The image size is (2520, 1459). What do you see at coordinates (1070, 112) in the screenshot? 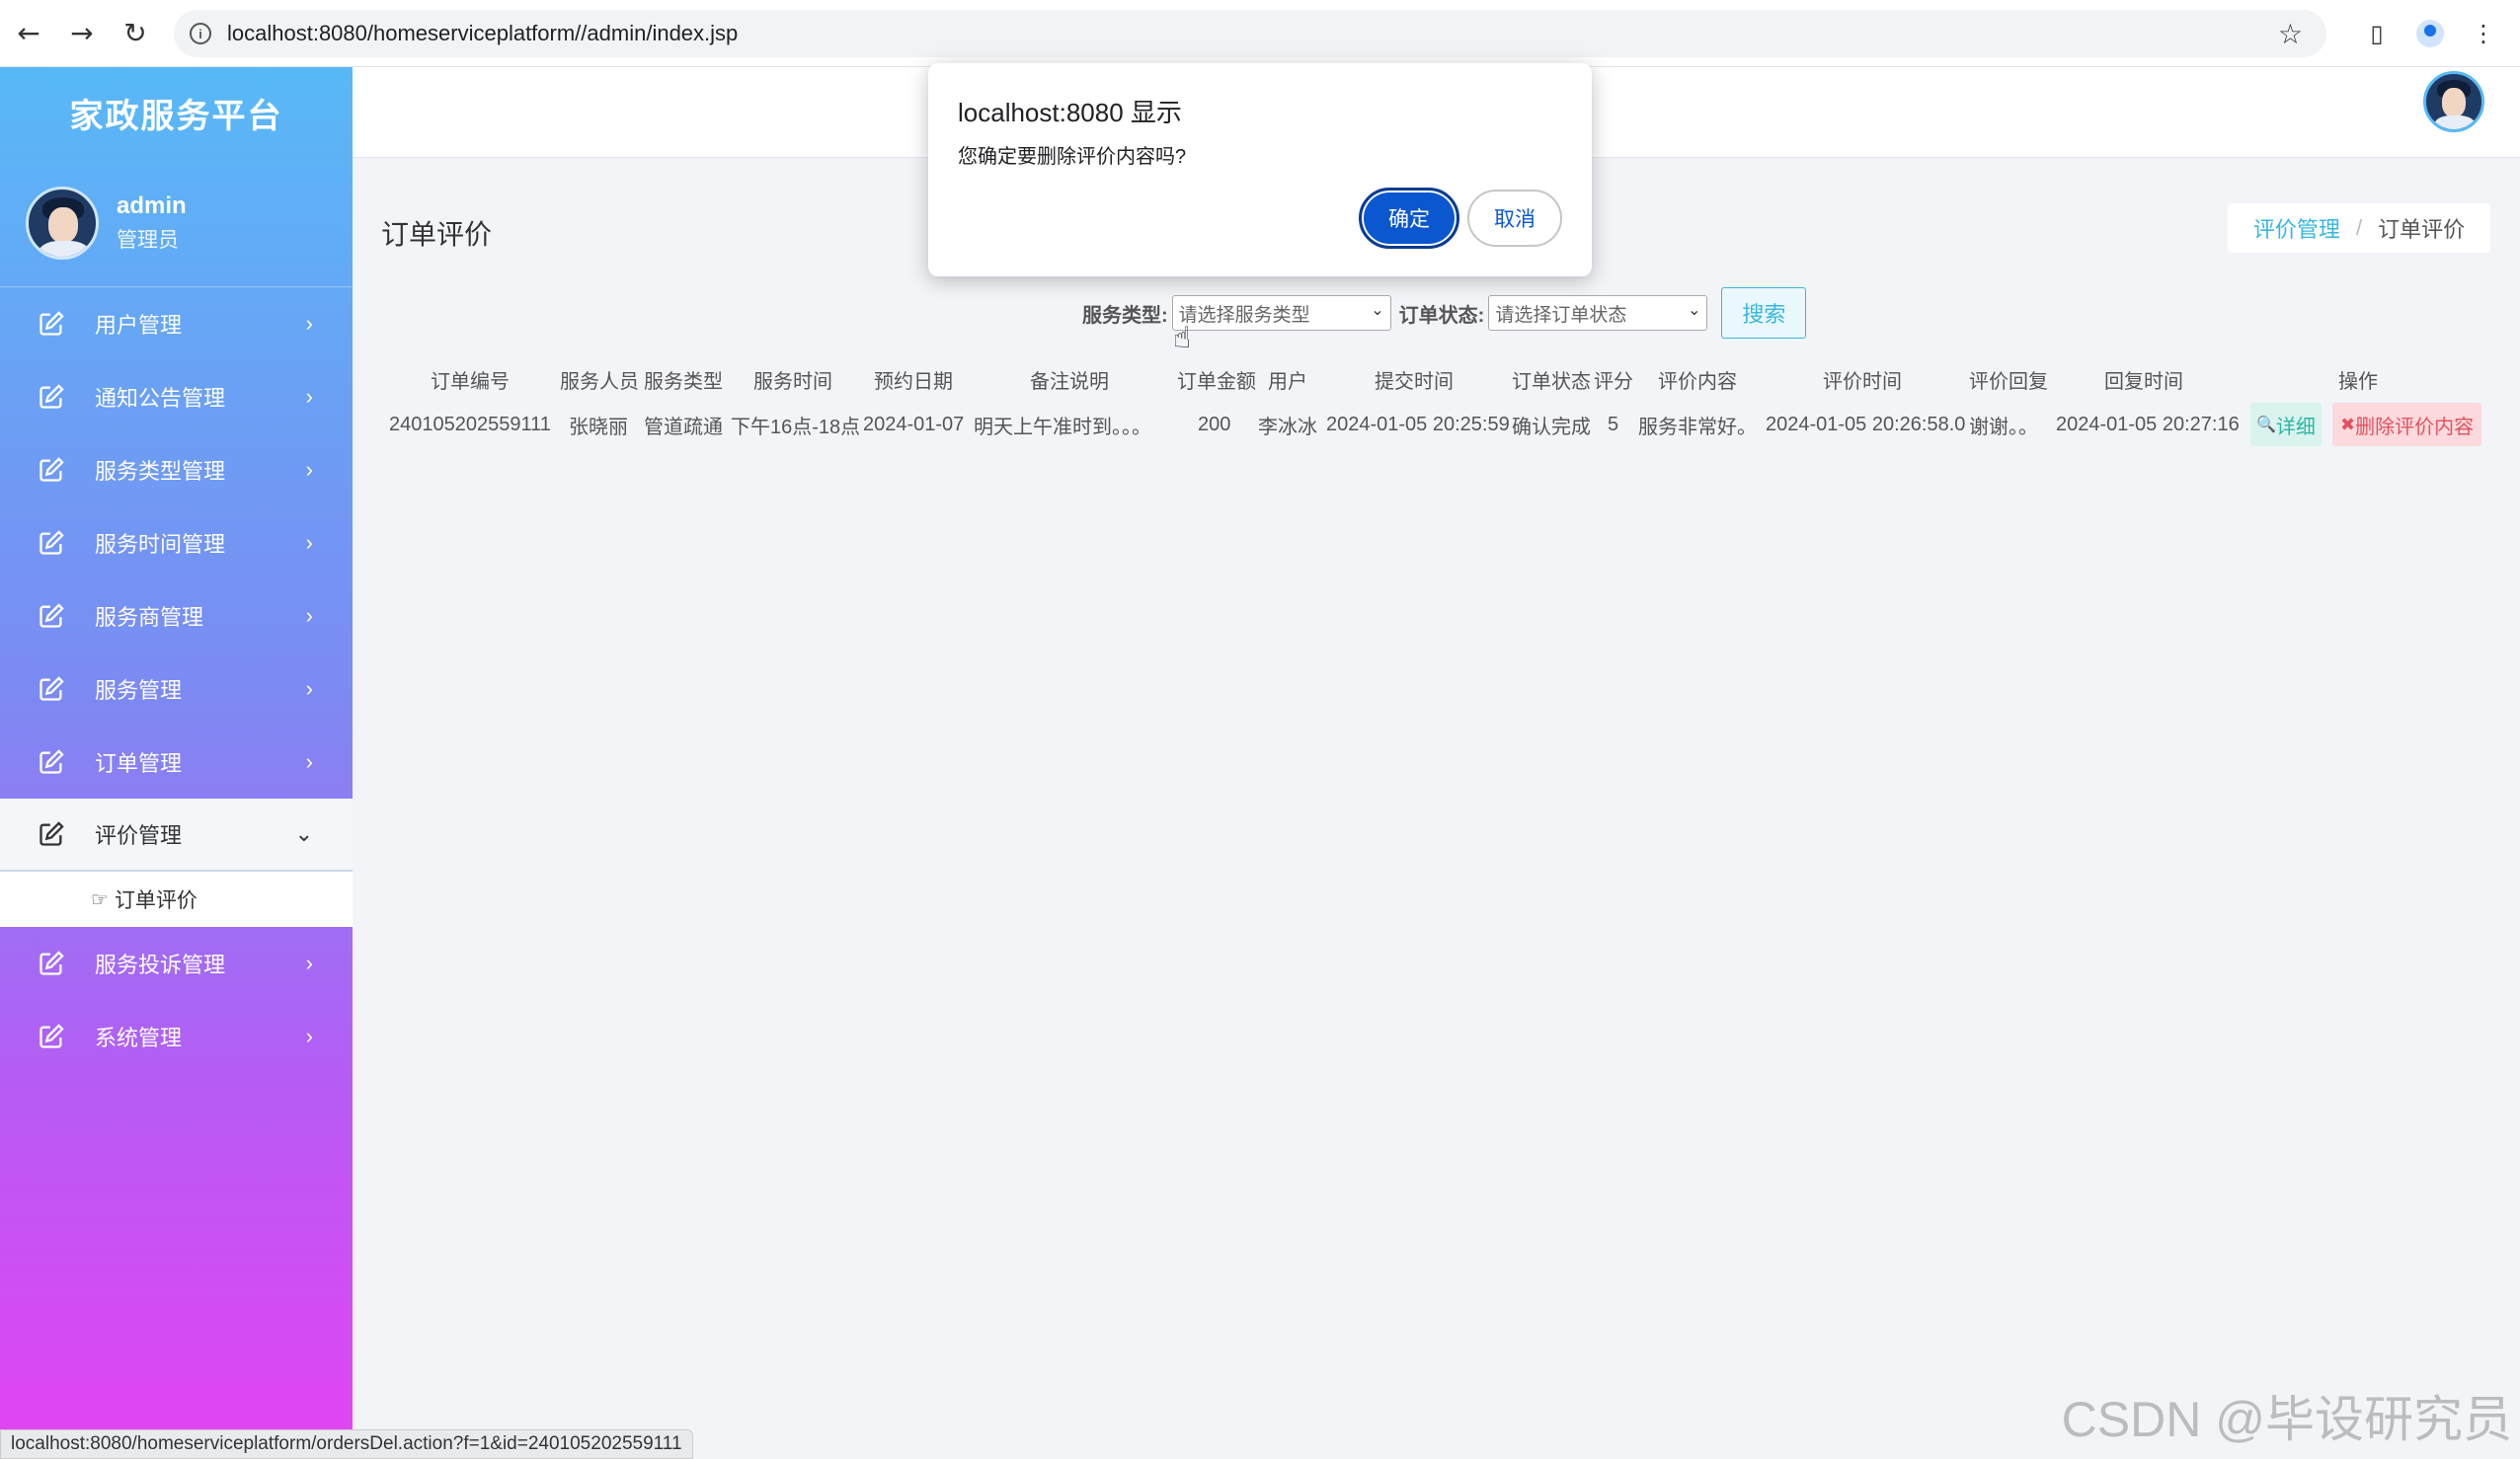
I see `dialog-title: localhost:8080 显示` at bounding box center [1070, 112].